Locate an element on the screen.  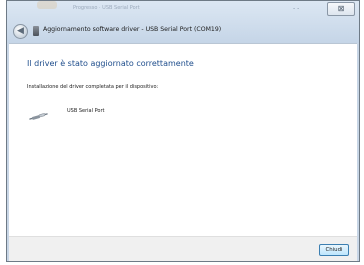
background-window-title: Progresso · USB Serial Port is located at coordinates (106, 8).